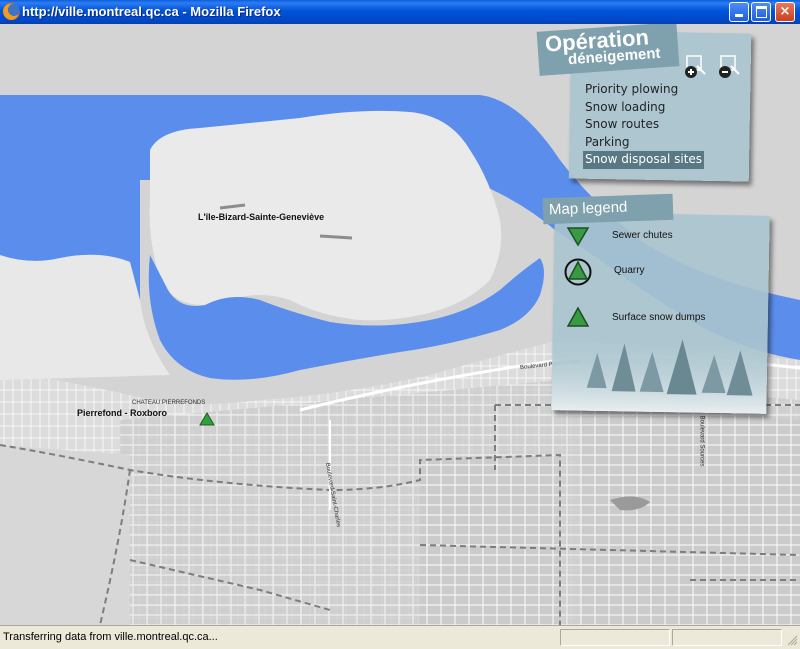 This screenshot has height=649, width=800. Describe the element at coordinates (643, 90) in the screenshot. I see `menu-item-priority-plowing: Priority plowing` at that location.